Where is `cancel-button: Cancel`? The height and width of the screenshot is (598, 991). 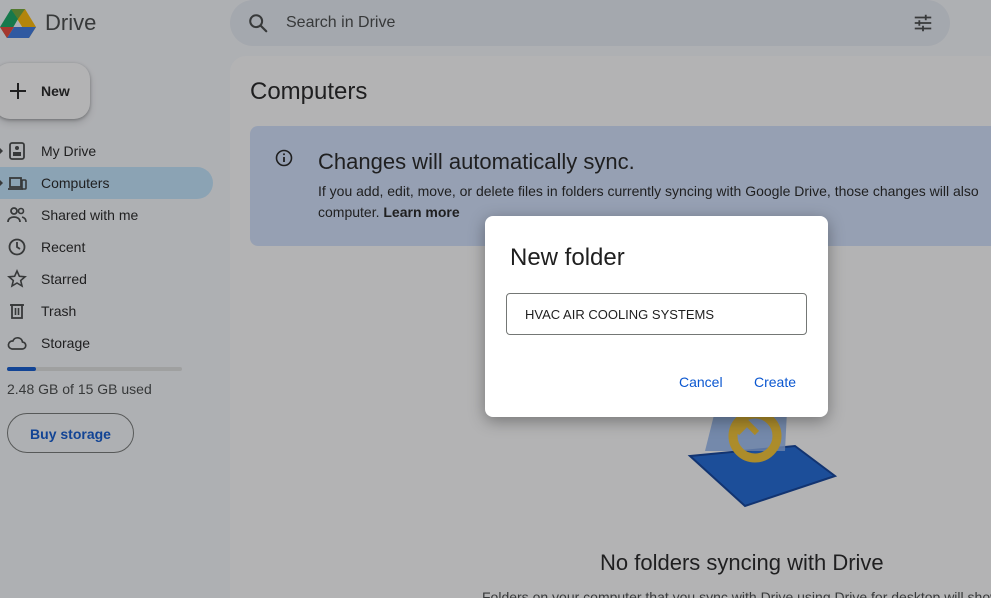 cancel-button: Cancel is located at coordinates (701, 382).